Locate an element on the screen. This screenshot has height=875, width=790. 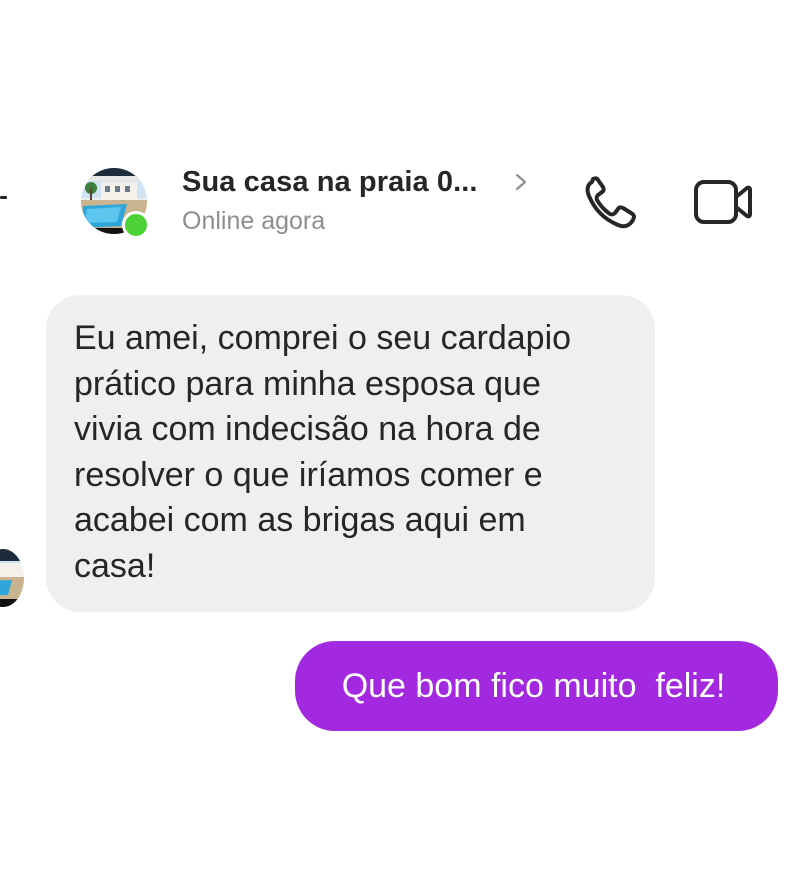
sender-avatar is located at coordinates (12, 578).